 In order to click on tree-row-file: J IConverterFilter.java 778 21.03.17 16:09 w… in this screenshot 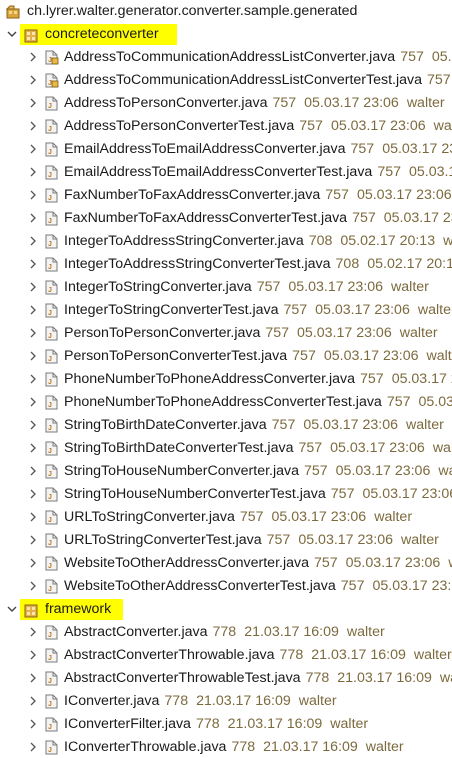, I will do `click(226, 724)`.